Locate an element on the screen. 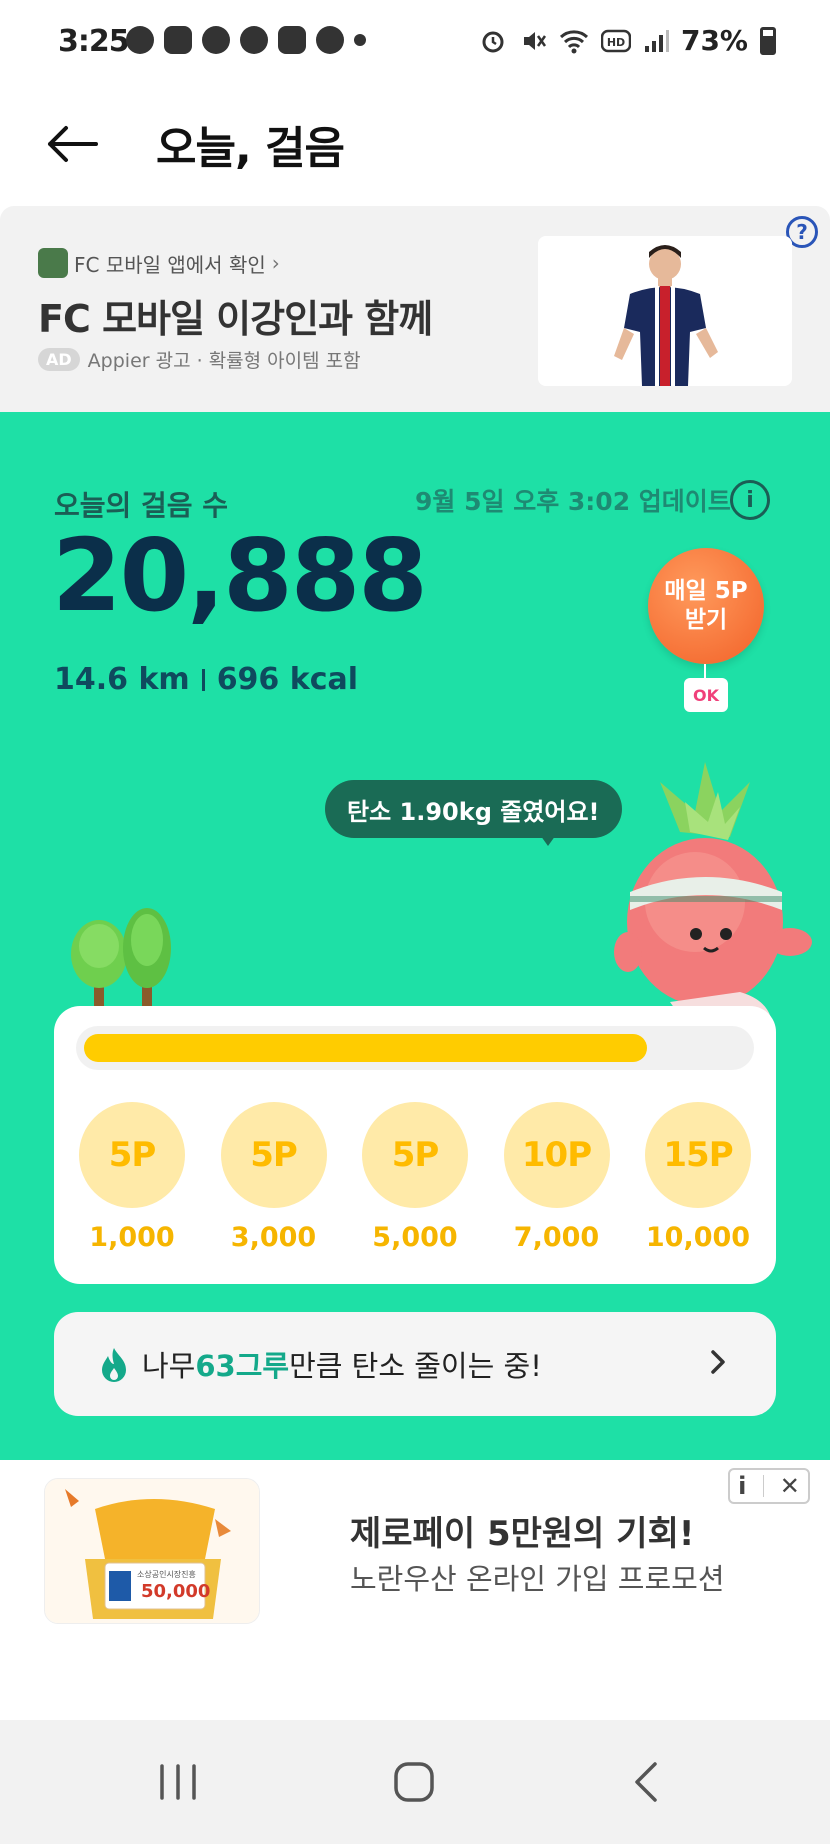 The height and width of the screenshot is (1844, 830). daily-points-line2: 받기 is located at coordinates (706, 620).